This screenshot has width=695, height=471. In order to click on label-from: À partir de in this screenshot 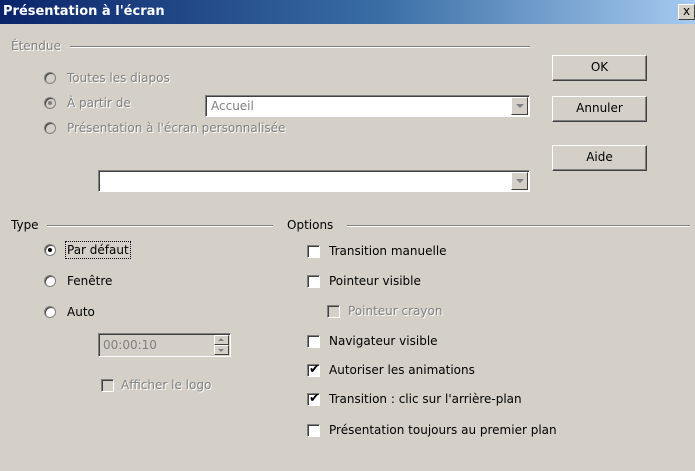, I will do `click(99, 103)`.